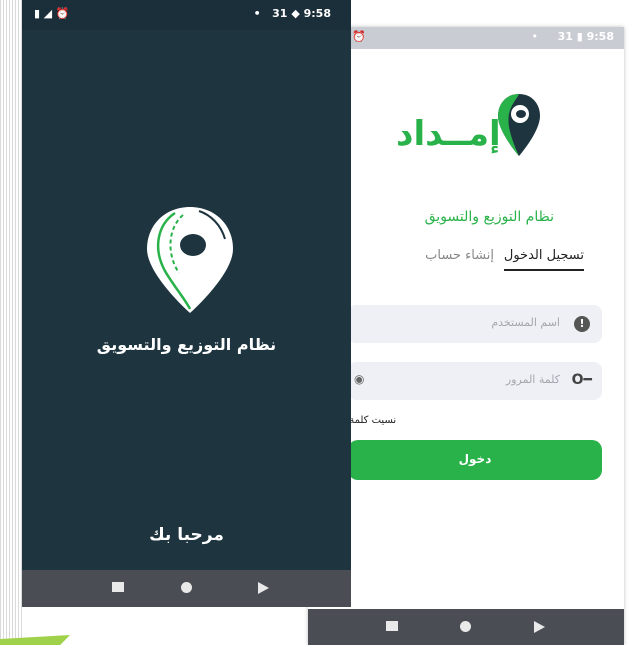  What do you see at coordinates (581, 380) in the screenshot?
I see `key-icon: O━` at bounding box center [581, 380].